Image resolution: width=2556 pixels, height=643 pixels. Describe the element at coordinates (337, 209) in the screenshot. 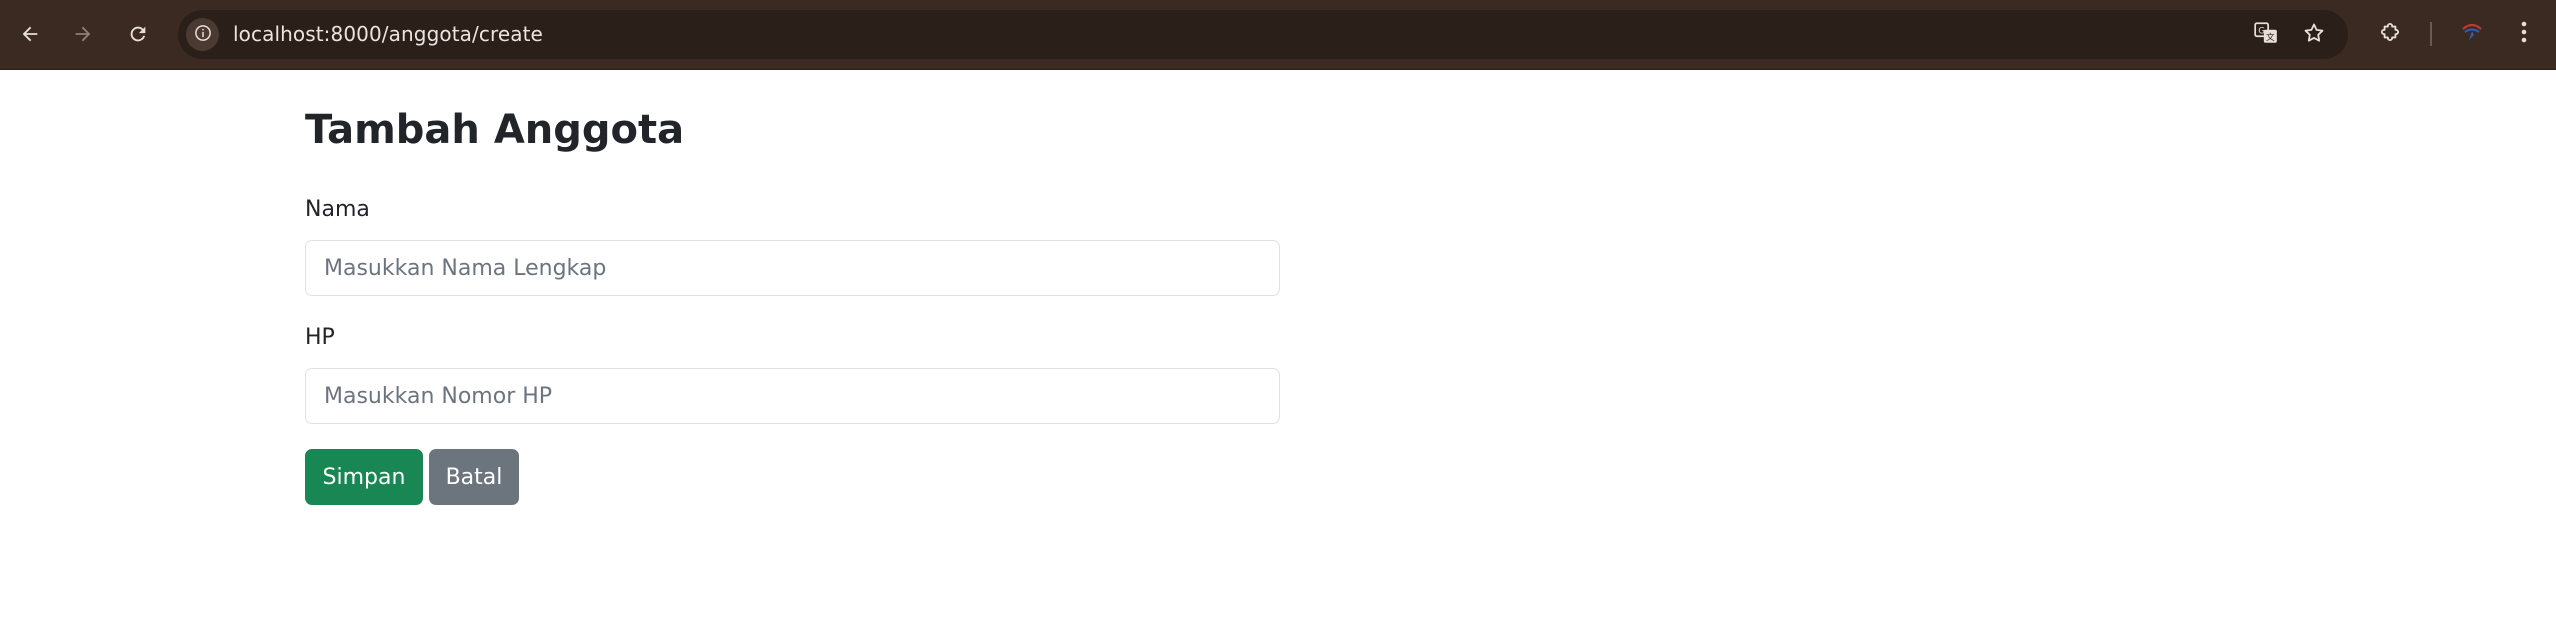

I see `nama-label: Nama` at that location.